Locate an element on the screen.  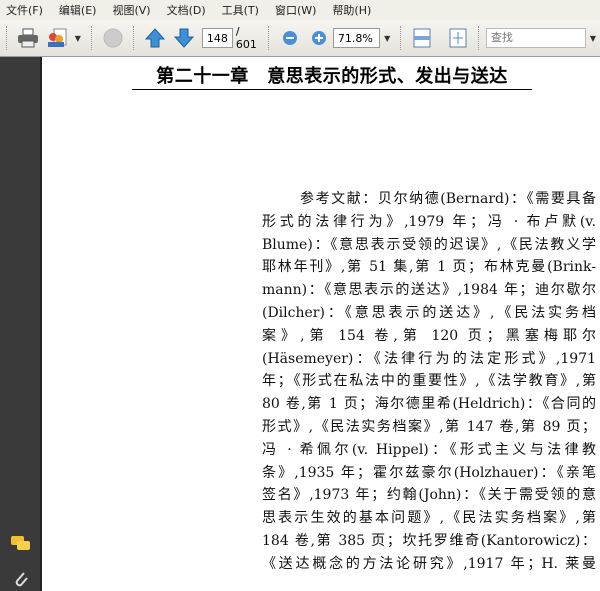
text-line: 条》,1935 年；霍尔兹豪尔(Holzhauer)：《亲笔 is located at coordinates (429, 472).